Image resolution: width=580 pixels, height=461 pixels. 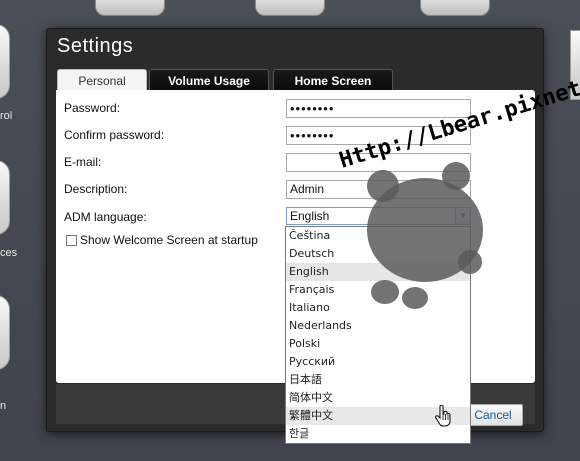 What do you see at coordinates (378, 254) in the screenshot?
I see `language-option: Deutsch` at bounding box center [378, 254].